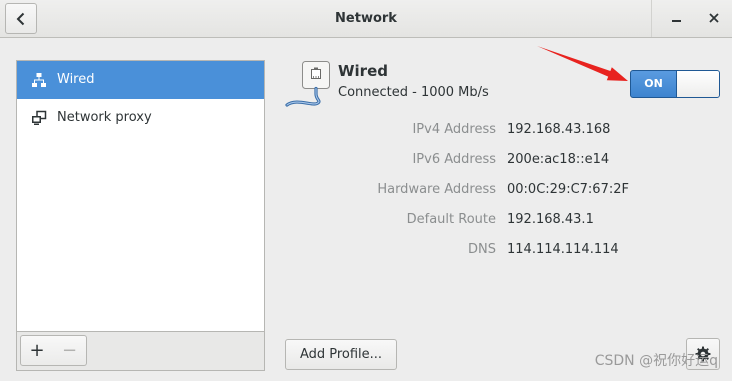  I want to click on sidebar-item-wired: Wired, so click(140, 80).